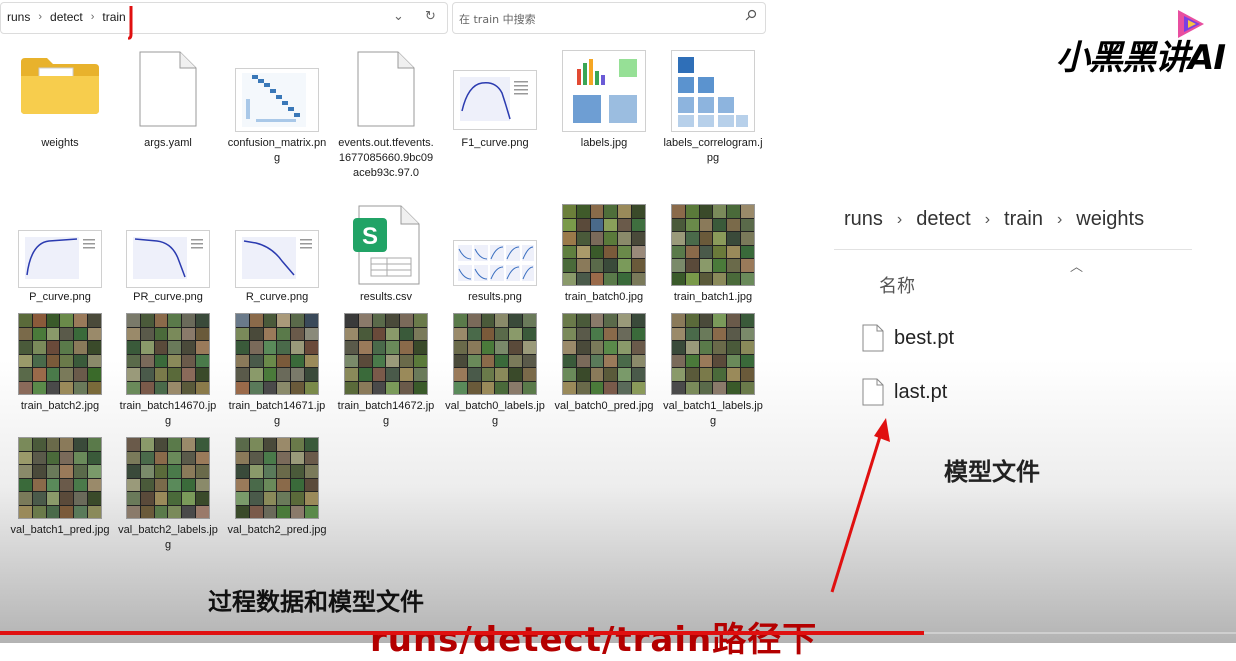 This screenshot has height=661, width=1236. What do you see at coordinates (277, 100) in the screenshot?
I see `confusion-matrix-thumbnail` at bounding box center [277, 100].